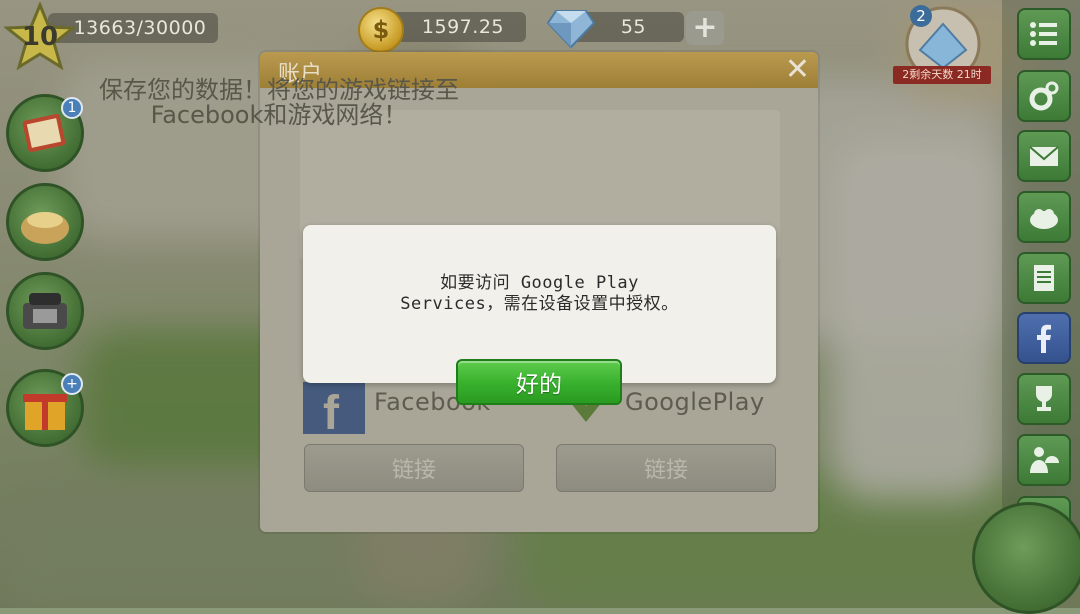 This screenshot has width=1080, height=614. I want to click on ok-button: 好的, so click(539, 382).